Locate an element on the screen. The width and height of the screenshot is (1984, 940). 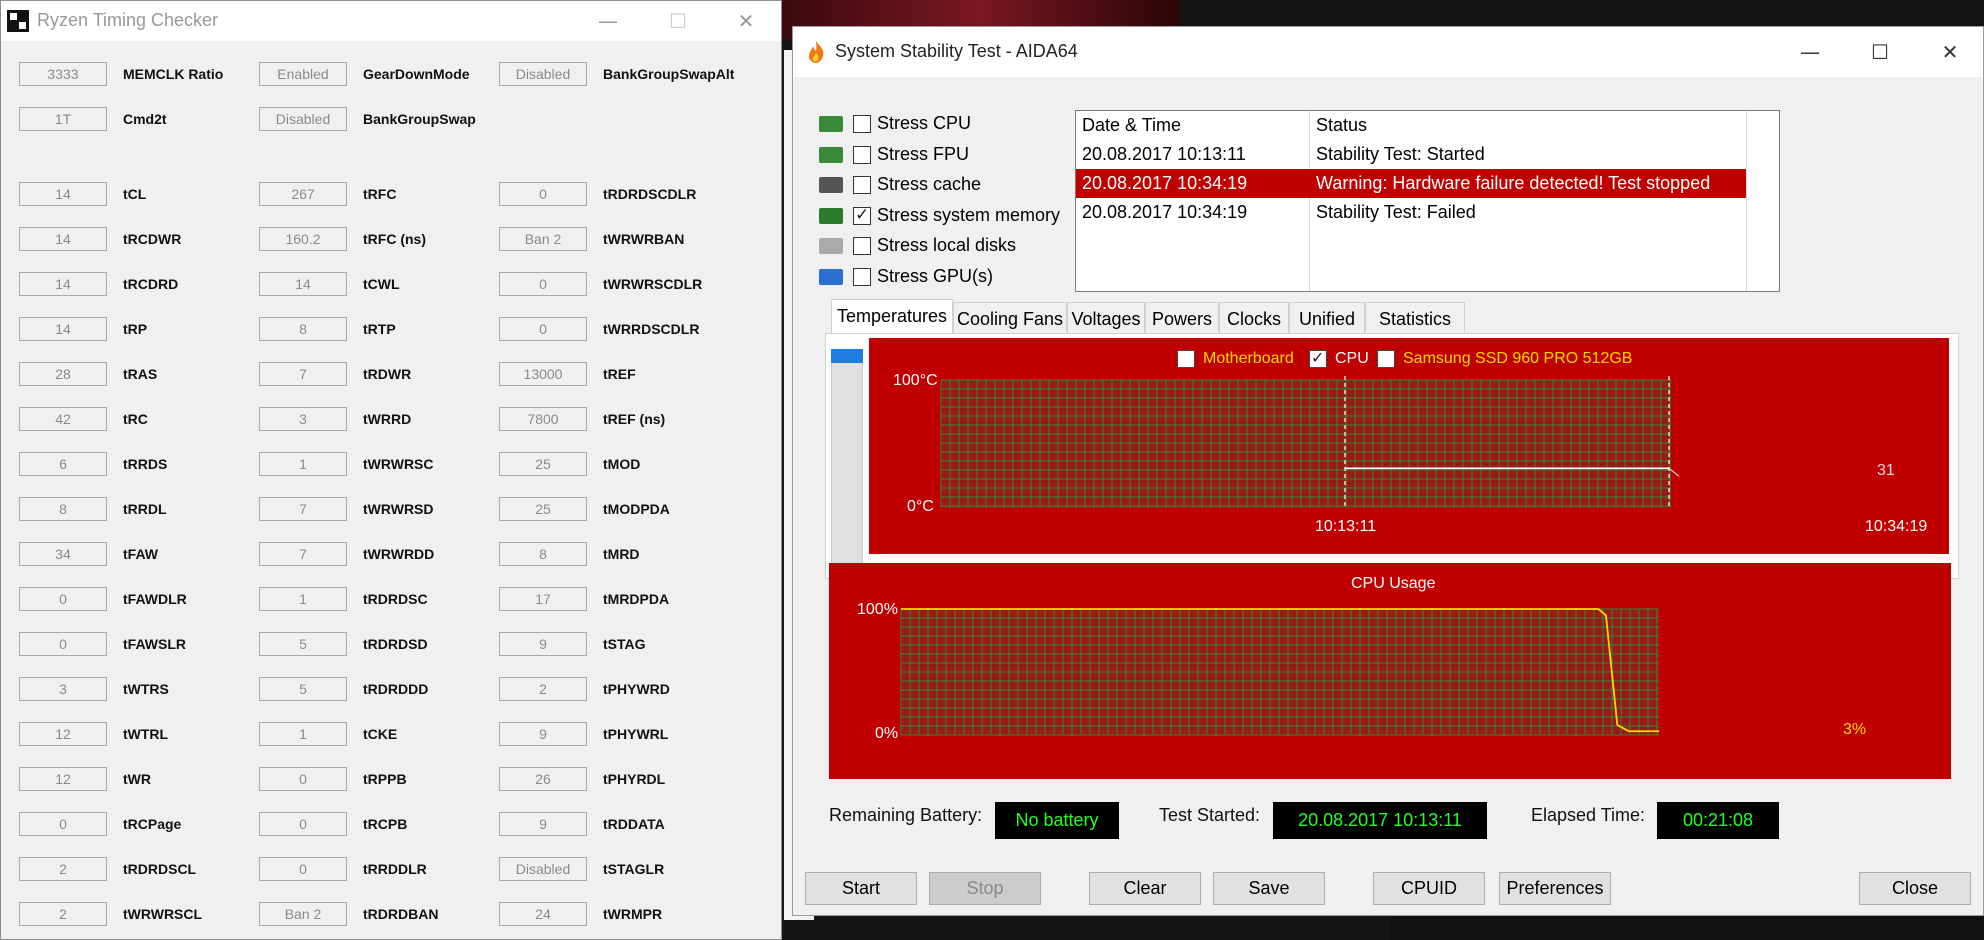
tab-powers: Powers is located at coordinates (1182, 318).